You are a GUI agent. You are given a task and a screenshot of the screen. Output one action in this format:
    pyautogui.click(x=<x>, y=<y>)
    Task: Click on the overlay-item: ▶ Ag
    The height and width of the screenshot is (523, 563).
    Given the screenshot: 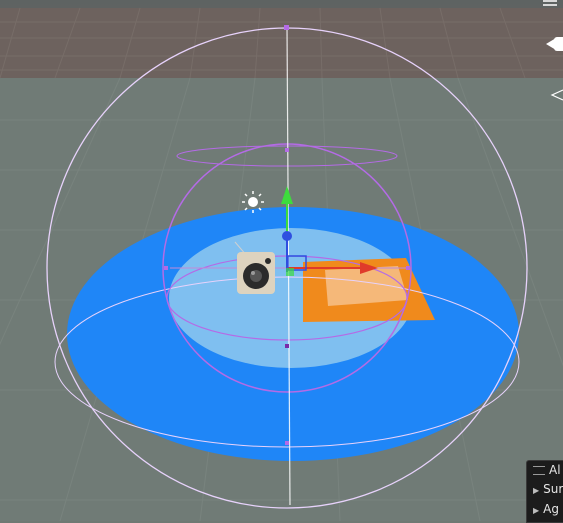 What is the action you would take?
    pyautogui.click(x=545, y=509)
    